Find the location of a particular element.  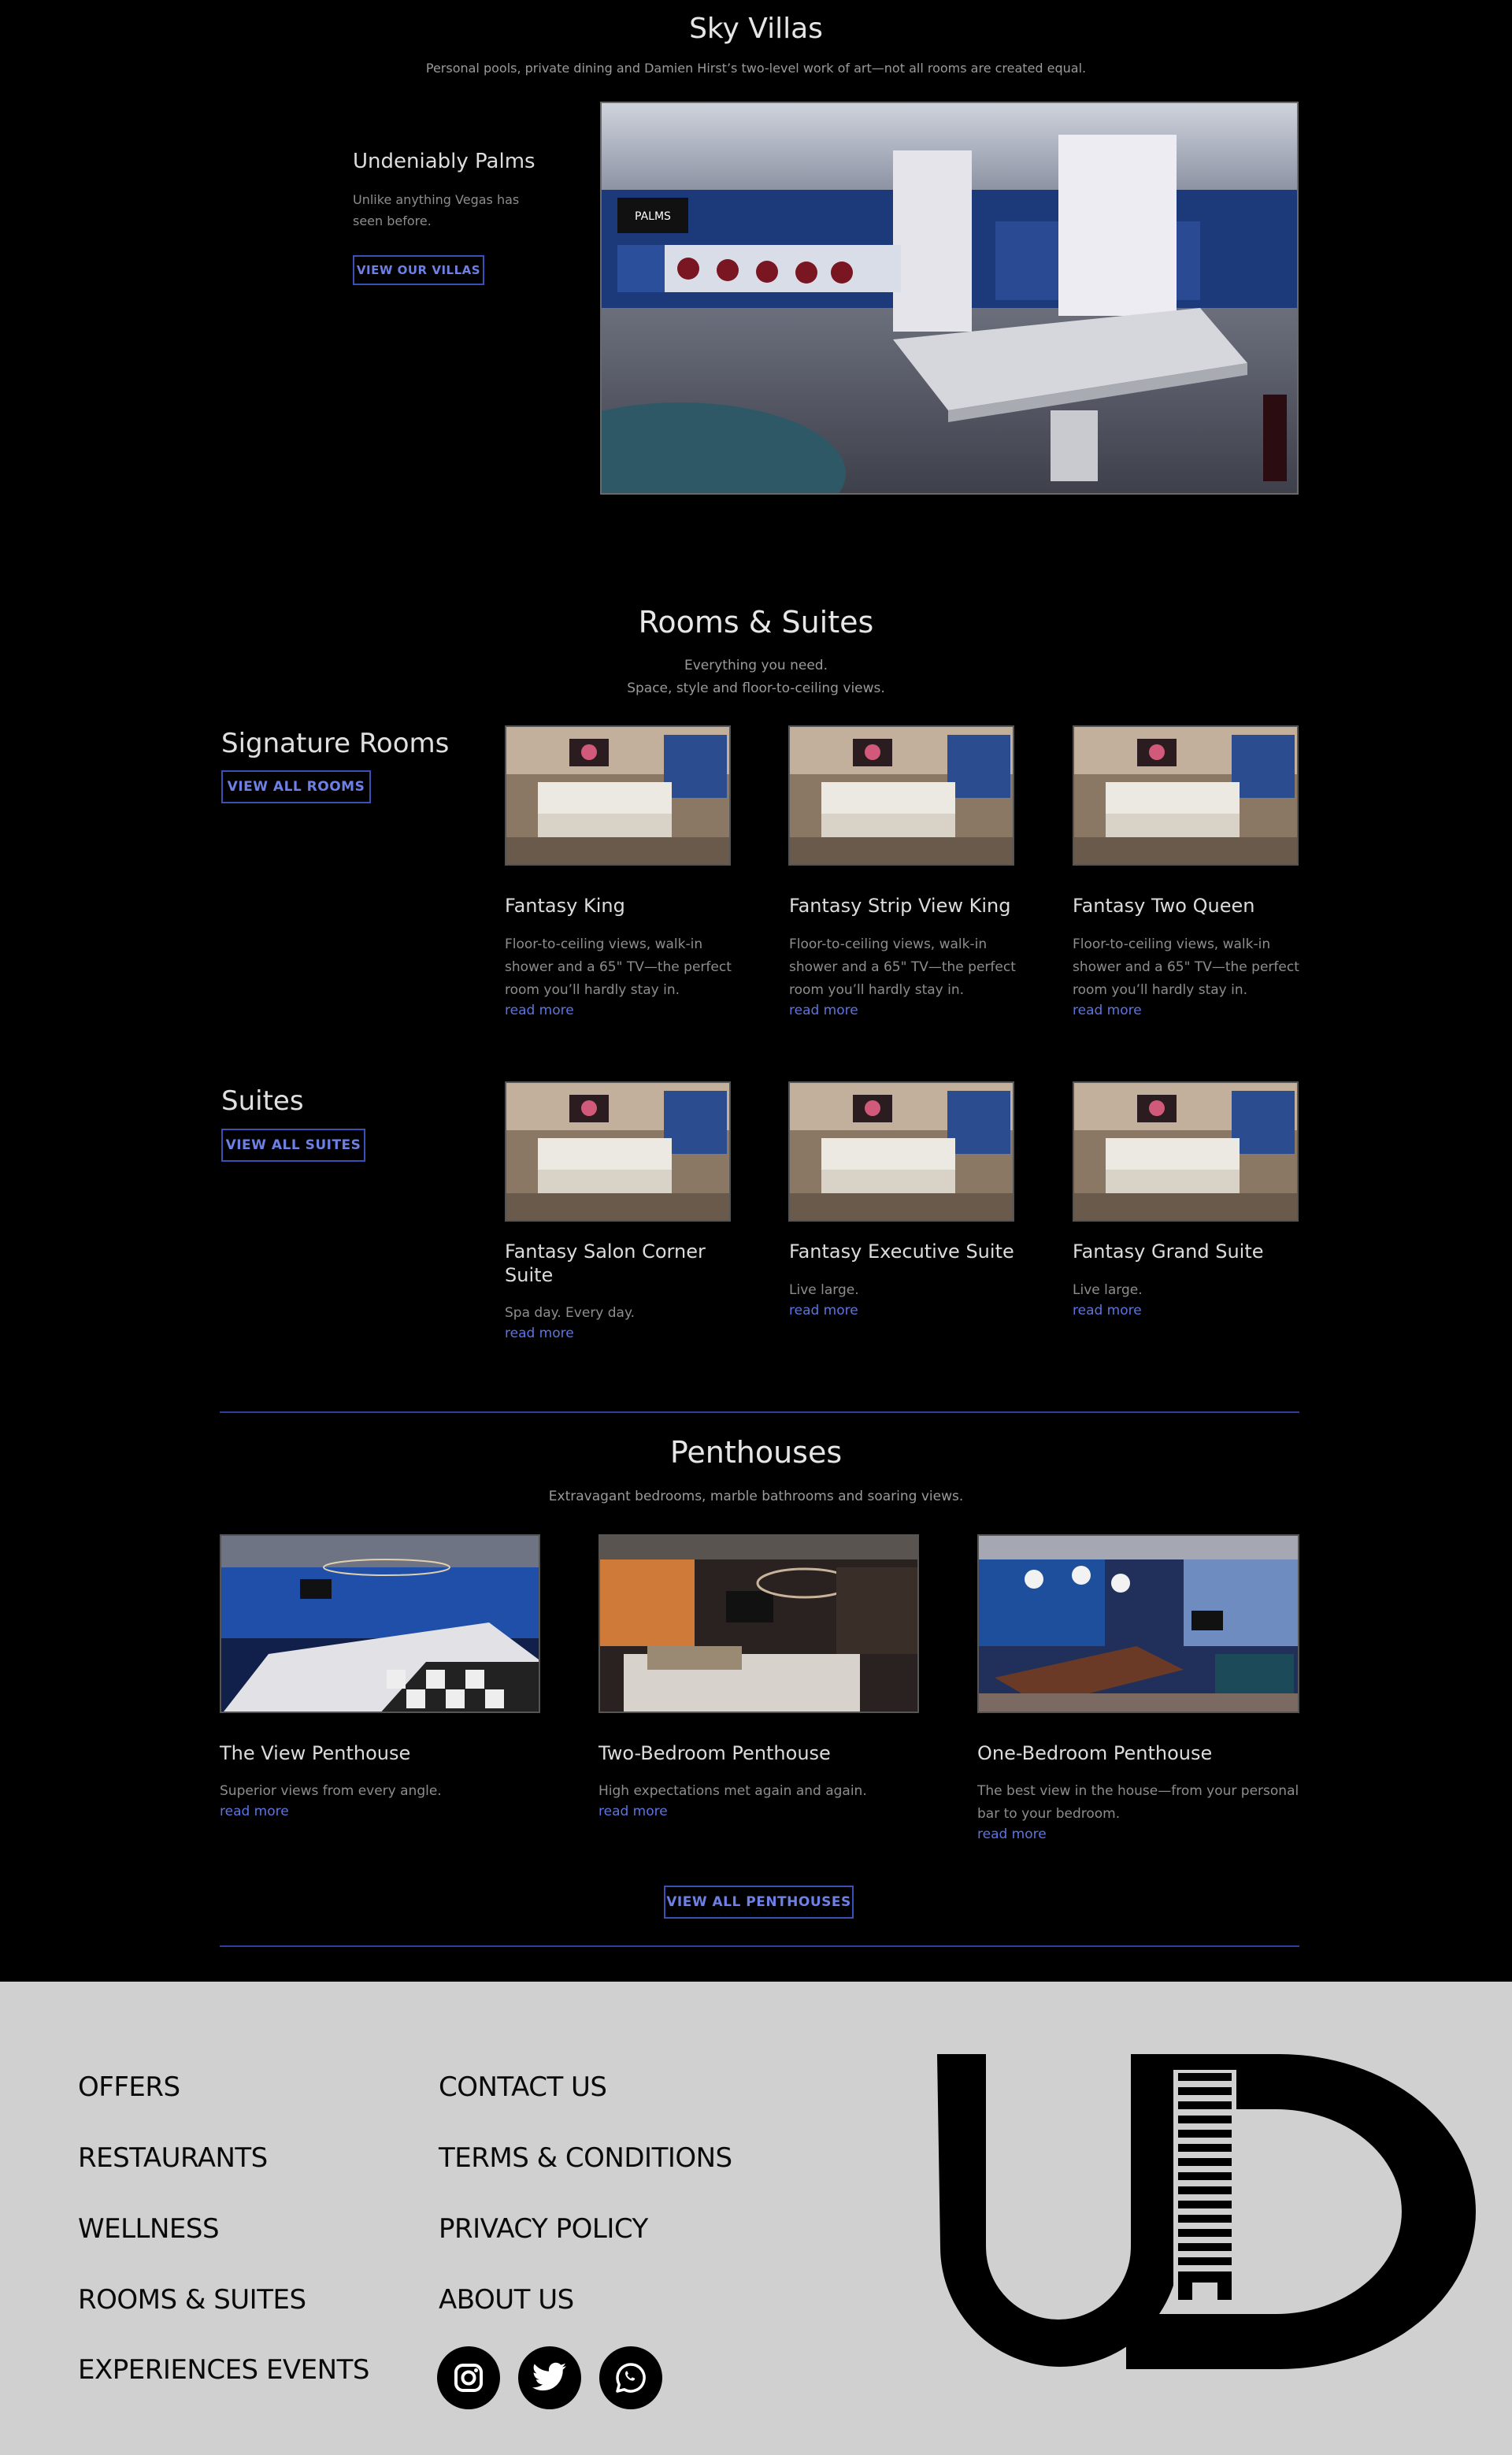

sky-villas-title: Sky Villas is located at coordinates (756, 29).